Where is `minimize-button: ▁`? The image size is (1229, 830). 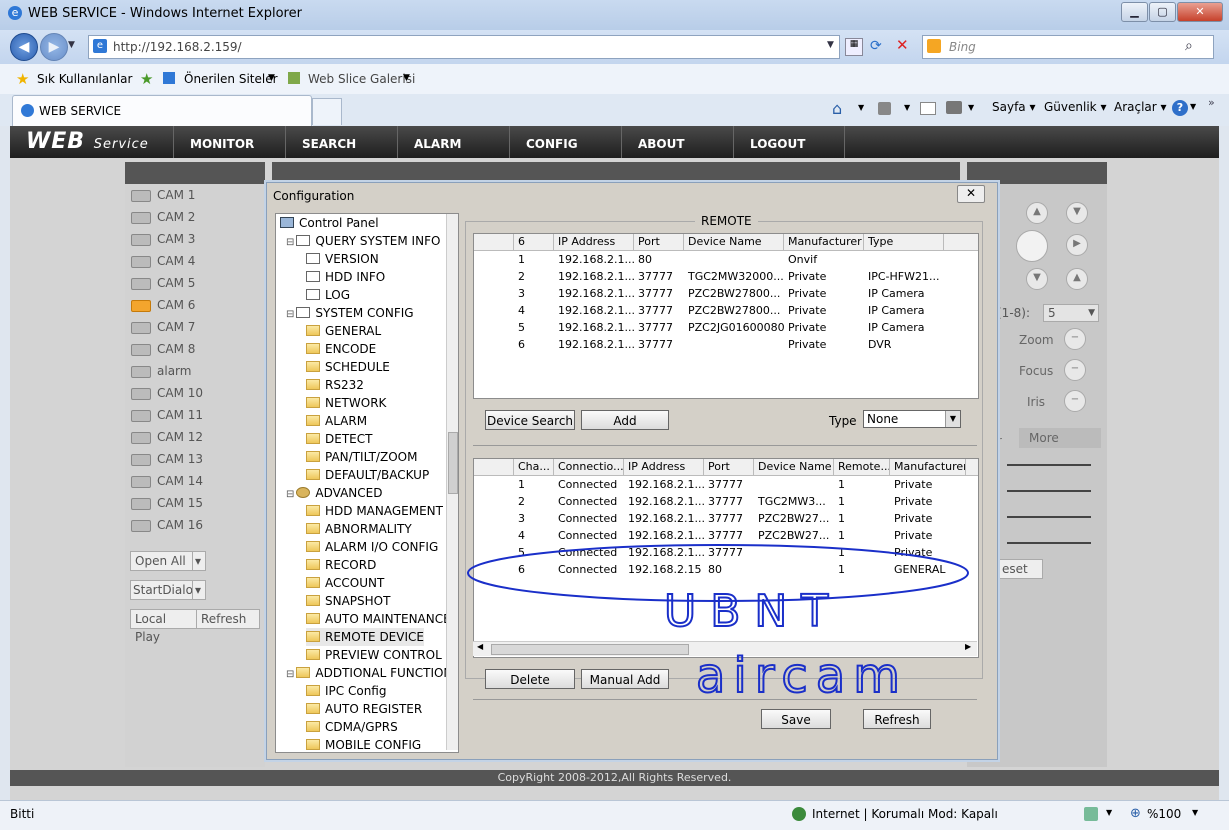
minimize-button: ▁ is located at coordinates (1134, 12).